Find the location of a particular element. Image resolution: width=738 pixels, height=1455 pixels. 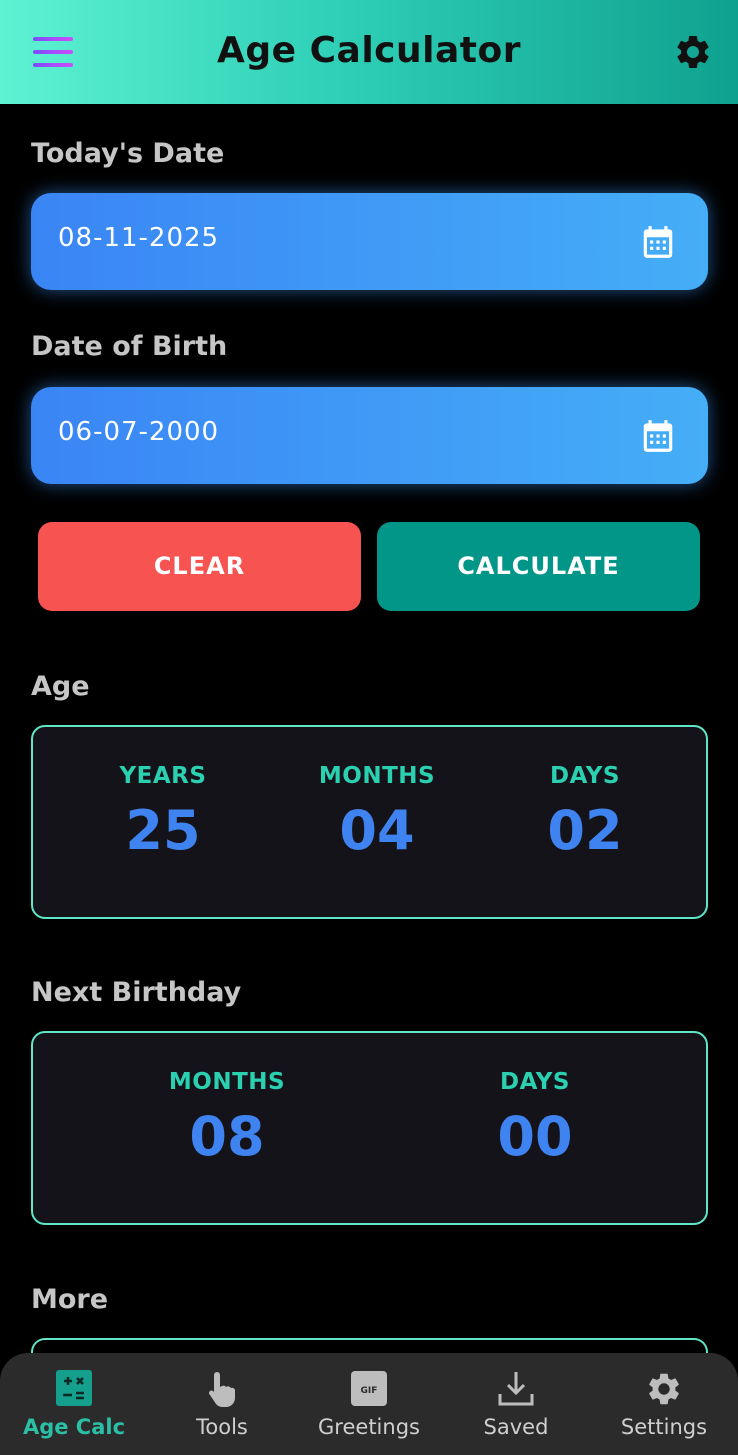

birth-date-field: 06-07-2000 is located at coordinates (369, 435).